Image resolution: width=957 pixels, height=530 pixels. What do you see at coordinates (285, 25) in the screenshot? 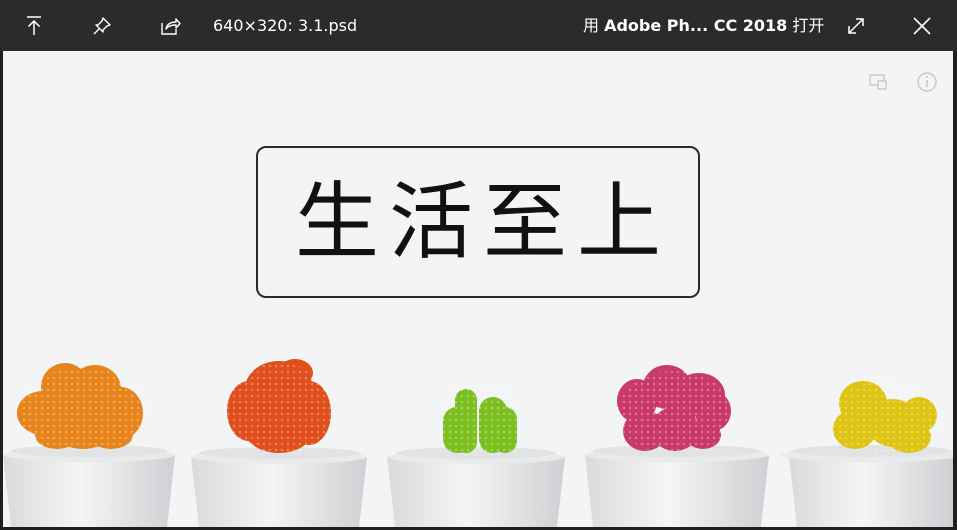
I see `file-info-label: 640×320: 3.1.psd` at bounding box center [285, 25].